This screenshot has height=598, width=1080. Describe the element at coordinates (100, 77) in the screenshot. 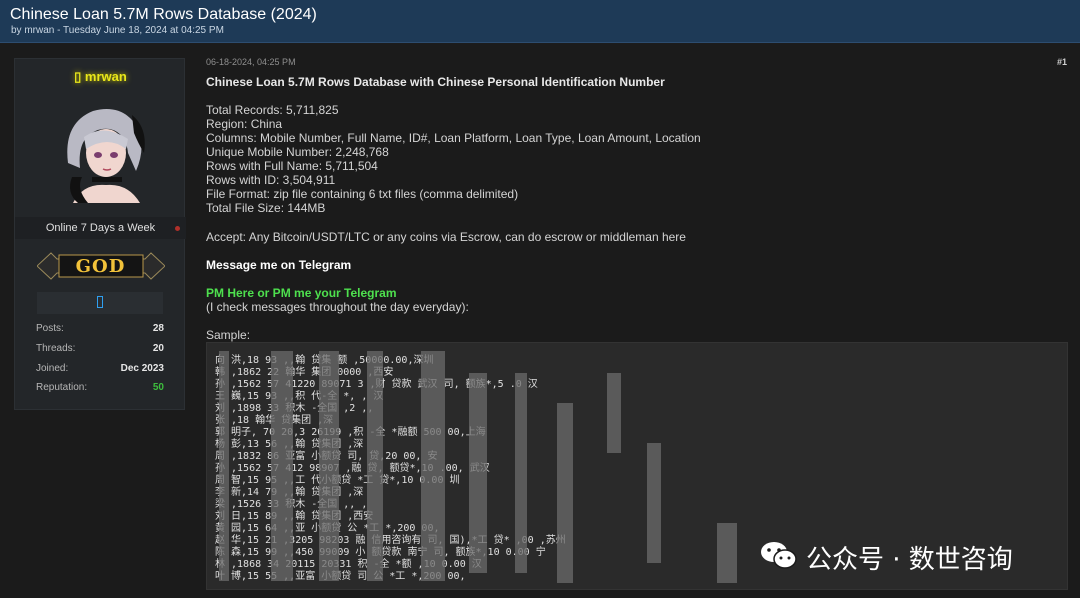

I see `username: ▯ mrwan` at that location.